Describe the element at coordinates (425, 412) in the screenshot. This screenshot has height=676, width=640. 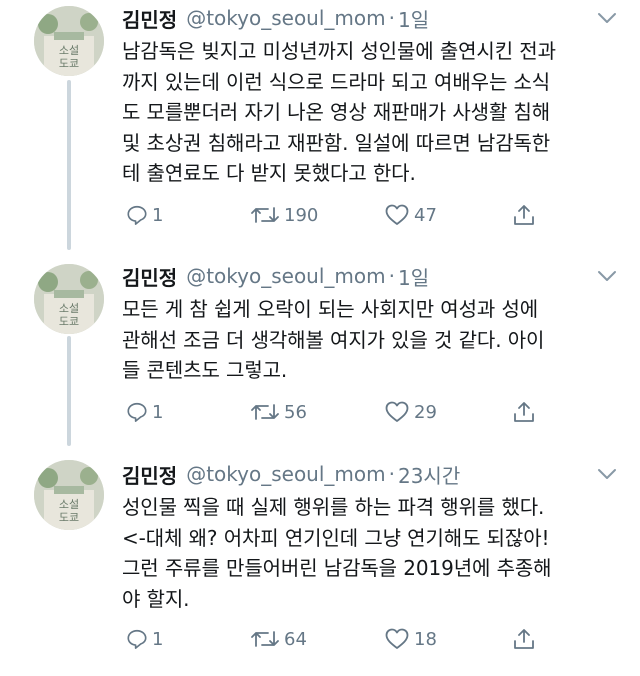
I see `like-count: 29` at that location.